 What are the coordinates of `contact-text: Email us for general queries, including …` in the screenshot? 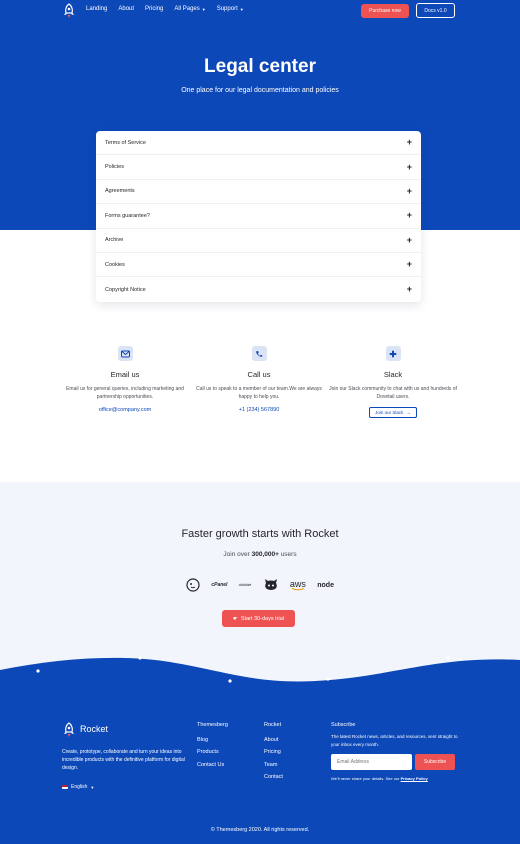 It's located at (125, 393).